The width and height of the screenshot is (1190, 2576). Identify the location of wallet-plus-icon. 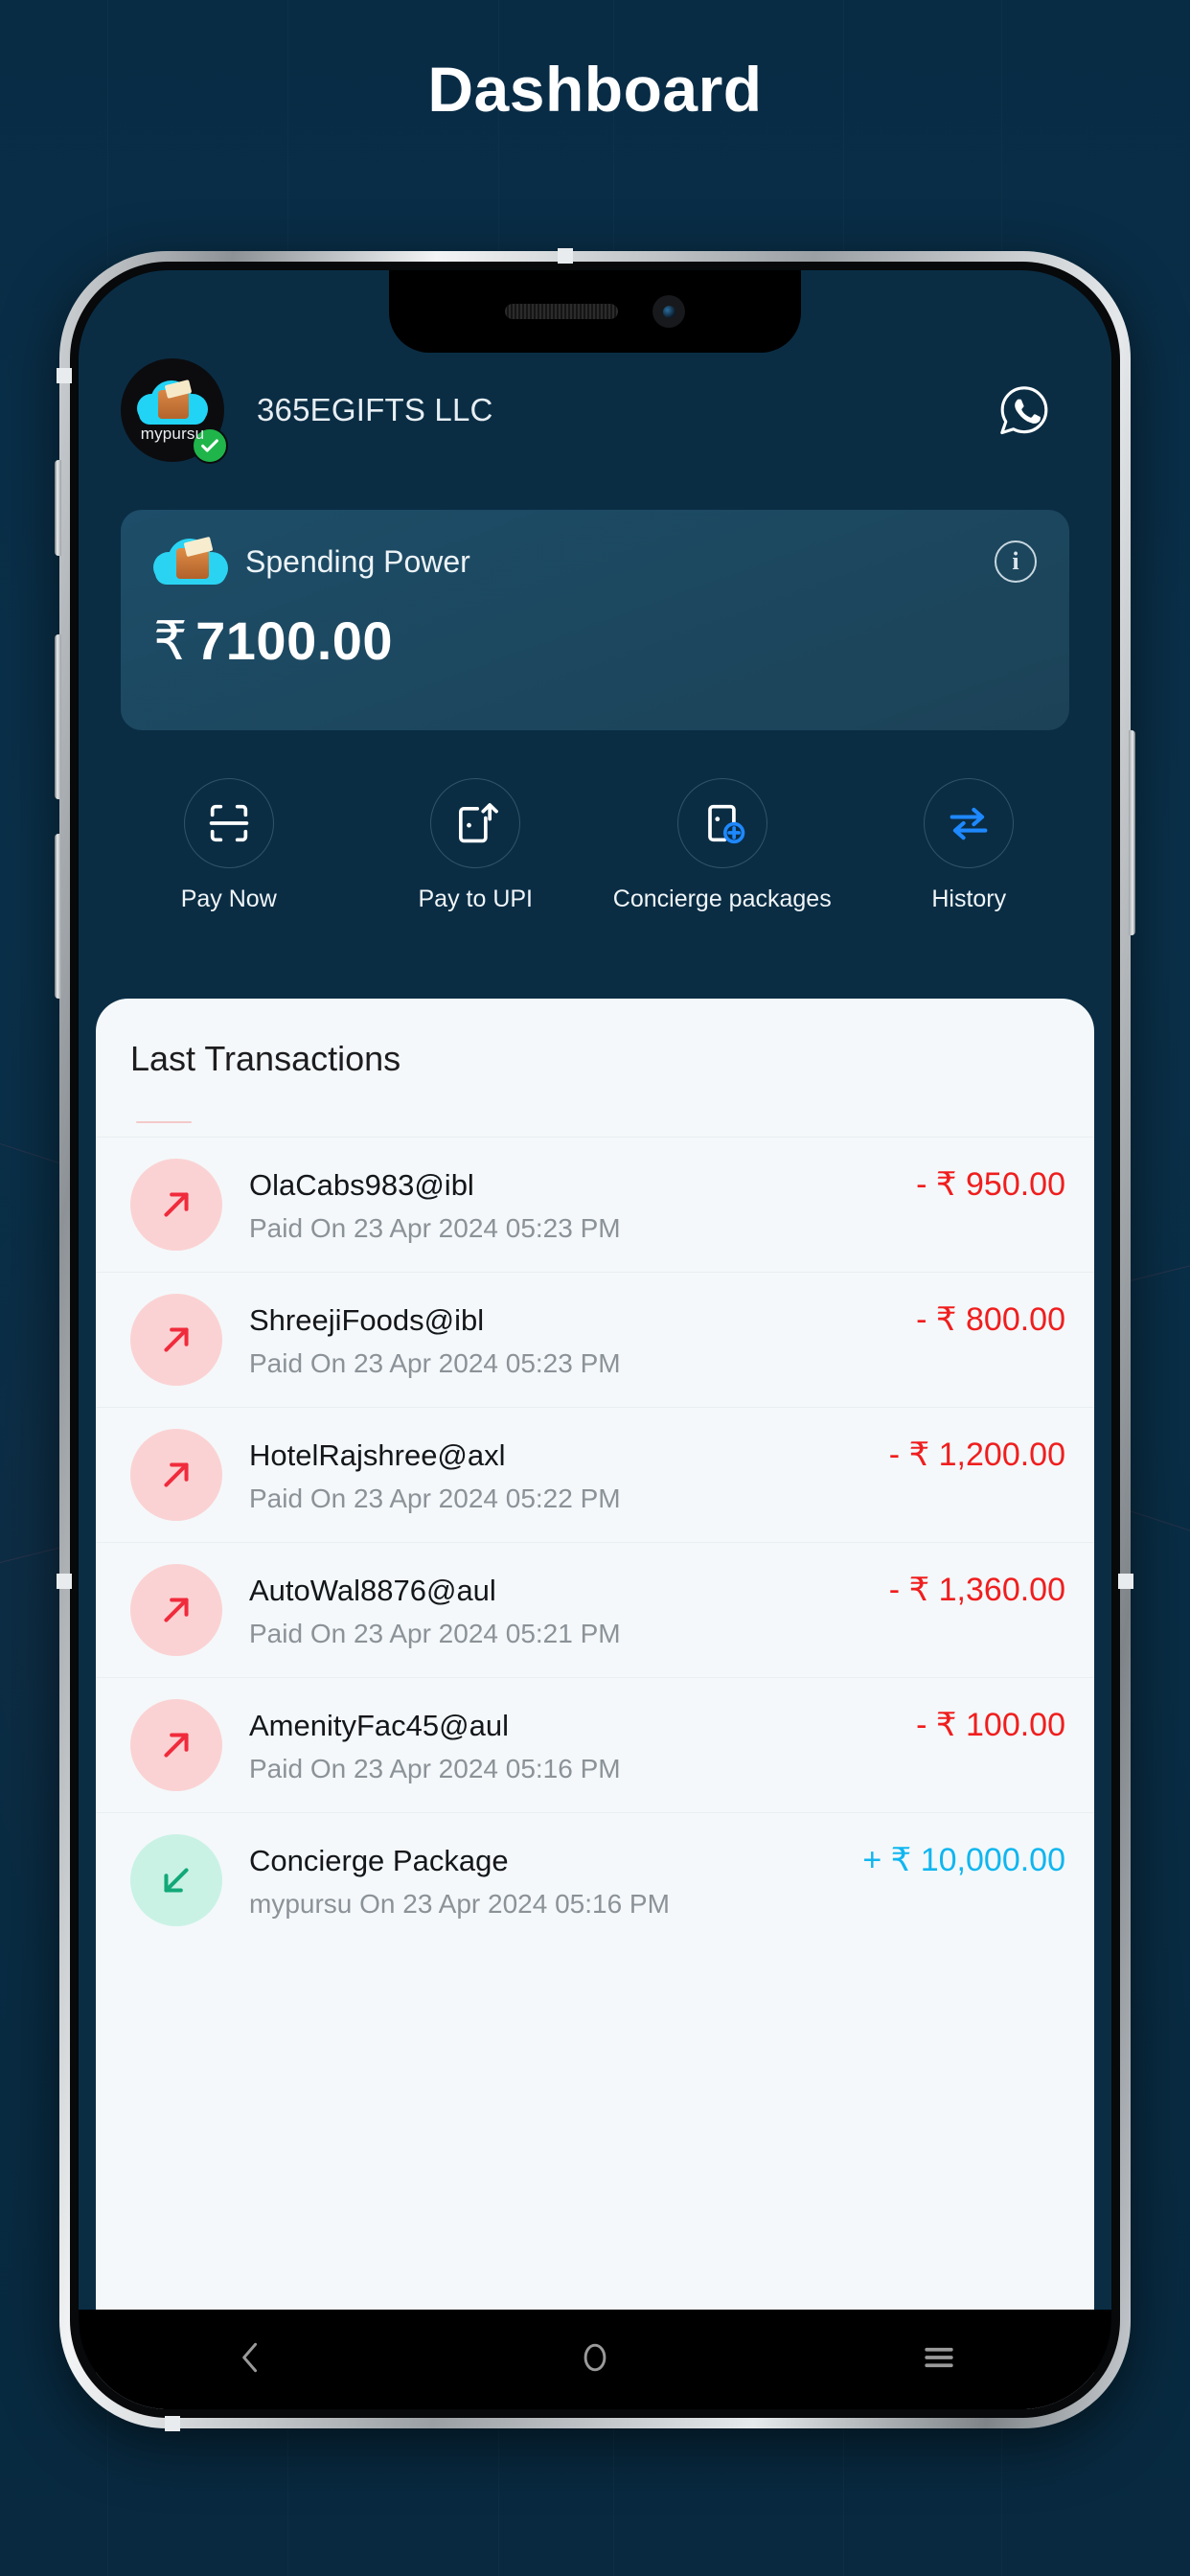
(722, 823).